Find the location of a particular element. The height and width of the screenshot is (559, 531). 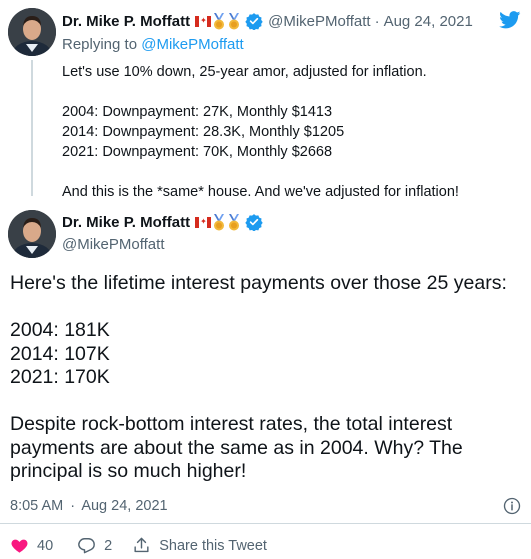

share-button: Share this Tweet is located at coordinates (199, 545).